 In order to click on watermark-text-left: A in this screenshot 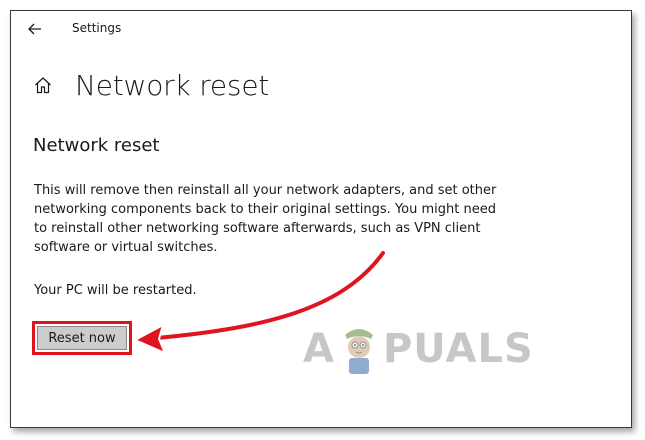, I will do `click(319, 349)`.